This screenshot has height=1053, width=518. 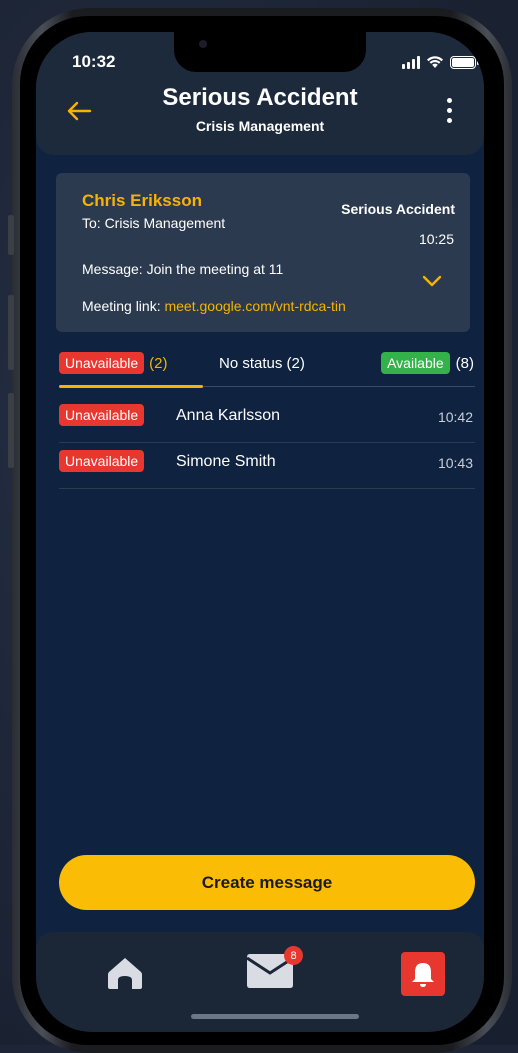 I want to click on bell-icon, so click(x=423, y=975).